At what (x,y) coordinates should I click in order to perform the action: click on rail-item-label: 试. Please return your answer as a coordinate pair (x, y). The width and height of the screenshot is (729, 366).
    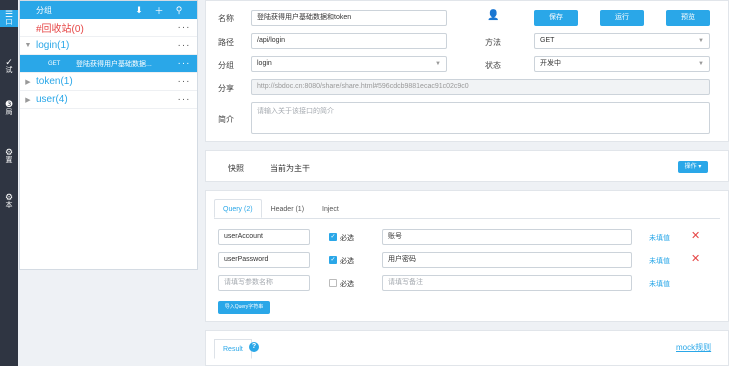
    Looking at the image, I should click on (9, 70).